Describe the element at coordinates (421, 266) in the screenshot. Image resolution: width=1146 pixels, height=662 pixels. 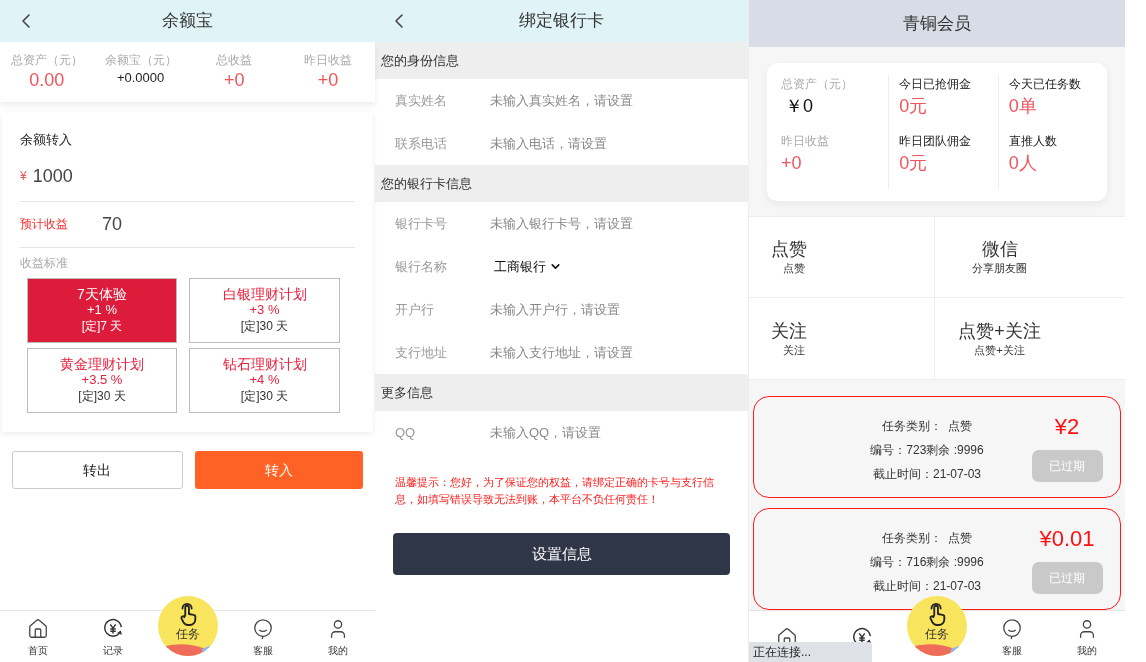
I see `field-label: 银行名称` at that location.